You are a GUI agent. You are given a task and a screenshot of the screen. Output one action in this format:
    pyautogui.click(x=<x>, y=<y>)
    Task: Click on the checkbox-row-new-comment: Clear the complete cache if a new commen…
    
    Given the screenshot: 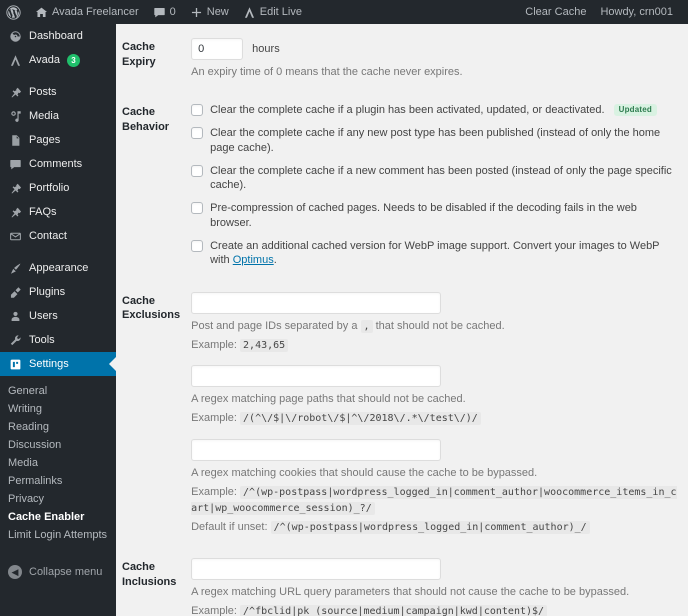 What is the action you would take?
    pyautogui.click(x=434, y=178)
    